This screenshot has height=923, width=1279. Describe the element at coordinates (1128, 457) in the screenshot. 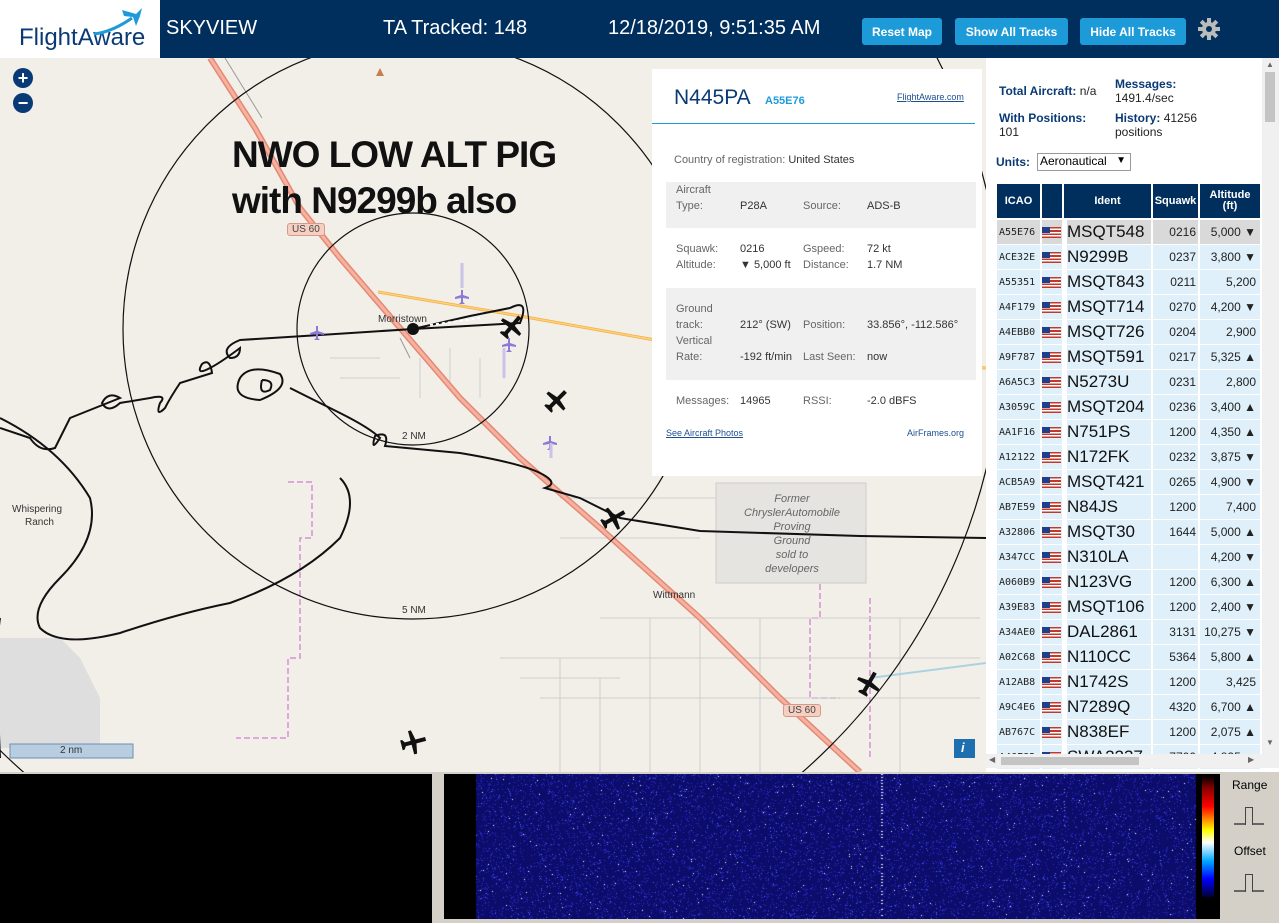

I see `table-row: A12122 N172FK 0232 3,875 ▼` at that location.